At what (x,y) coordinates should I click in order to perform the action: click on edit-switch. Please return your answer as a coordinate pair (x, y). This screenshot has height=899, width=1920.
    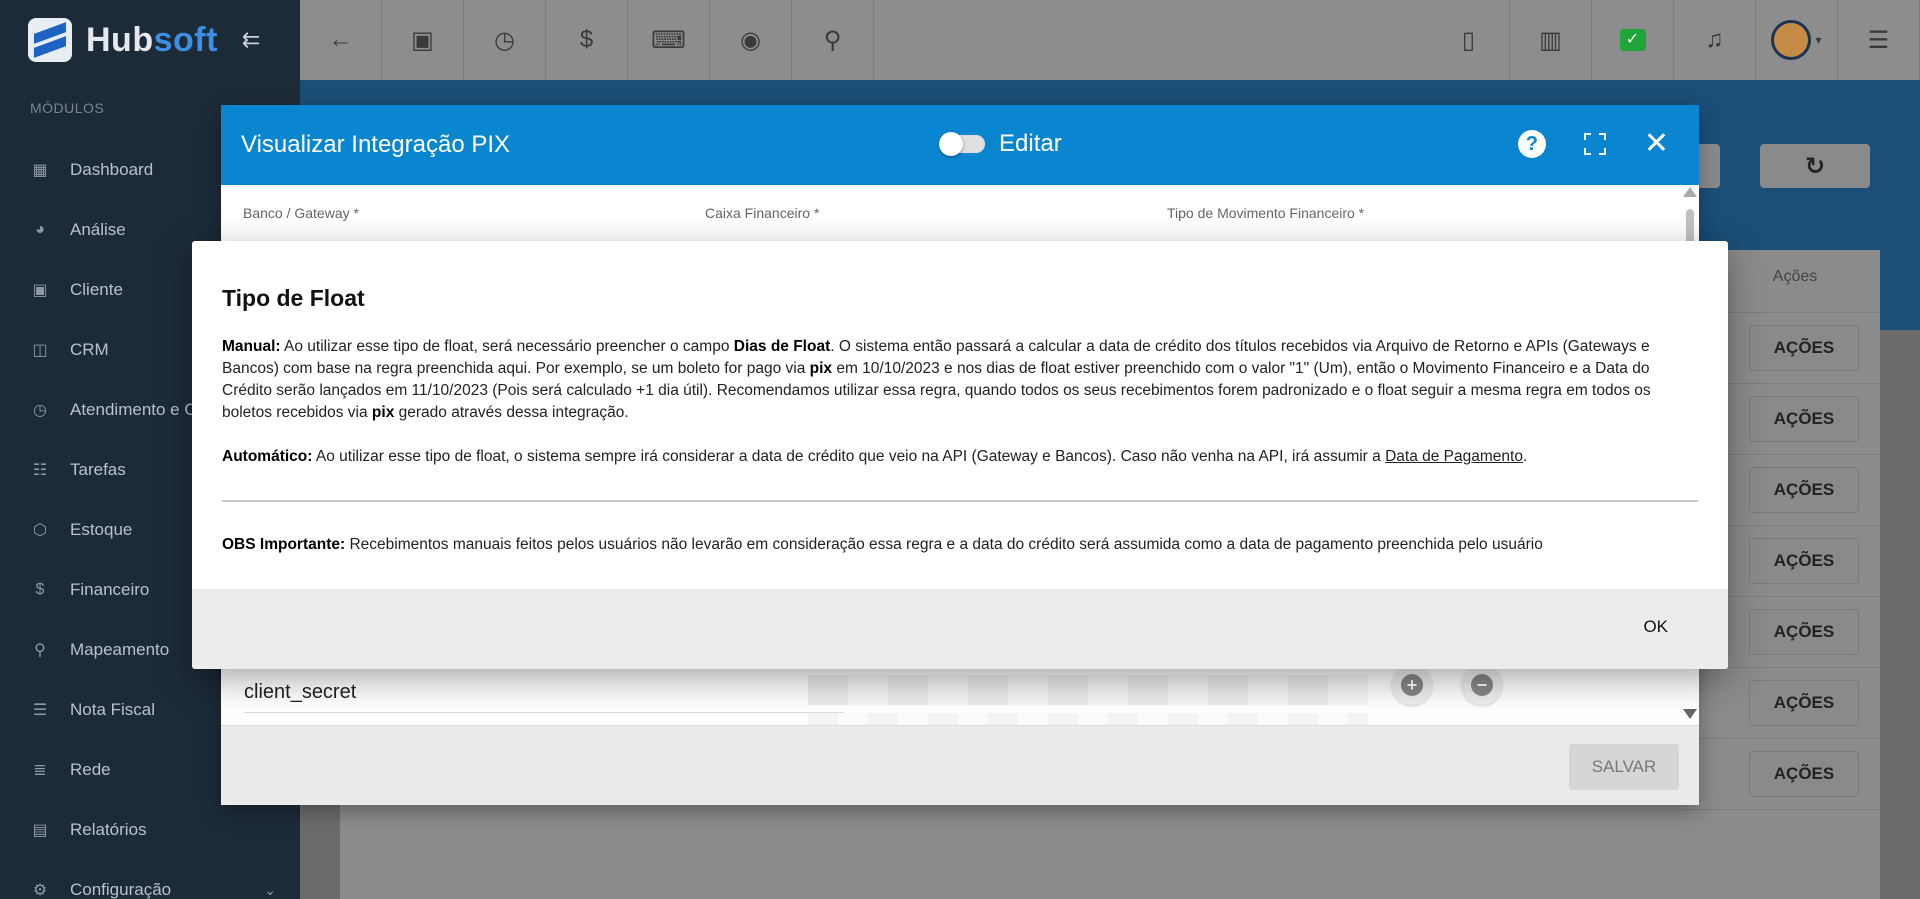
    Looking at the image, I should click on (962, 144).